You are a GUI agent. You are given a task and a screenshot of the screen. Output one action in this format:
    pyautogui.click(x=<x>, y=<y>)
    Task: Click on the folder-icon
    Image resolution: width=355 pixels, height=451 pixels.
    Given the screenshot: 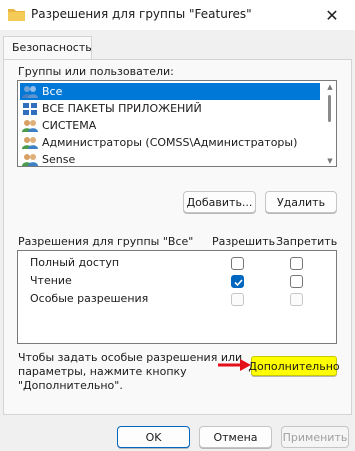 What is the action you would take?
    pyautogui.click(x=16, y=15)
    